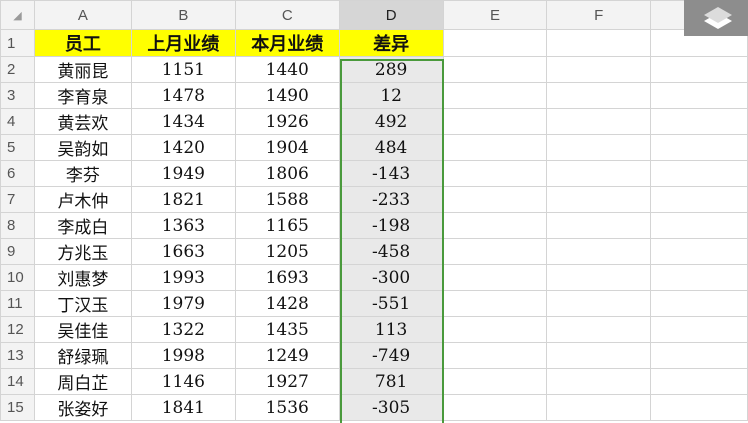  Describe the element at coordinates (287, 69) in the screenshot. I see `this-month-cell: 1440` at that location.